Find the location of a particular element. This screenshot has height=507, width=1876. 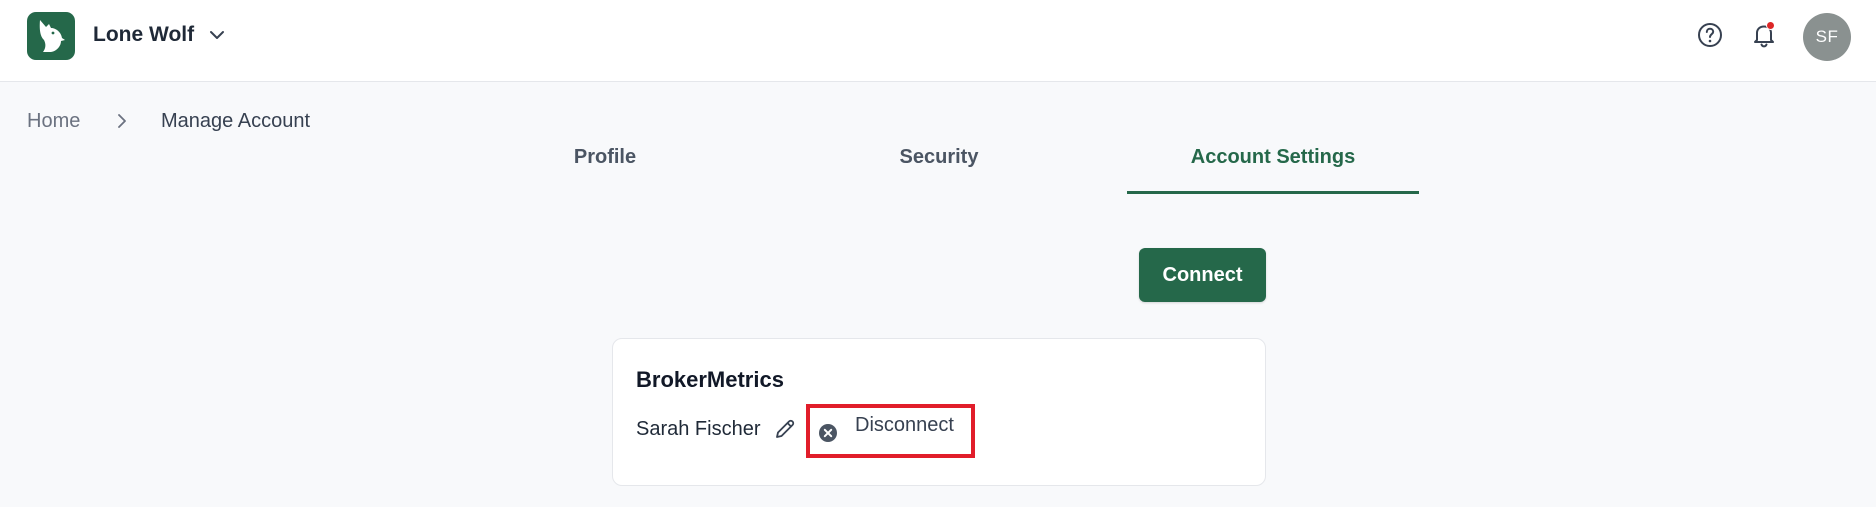

breadcrumb-home: Home is located at coordinates (53, 121).